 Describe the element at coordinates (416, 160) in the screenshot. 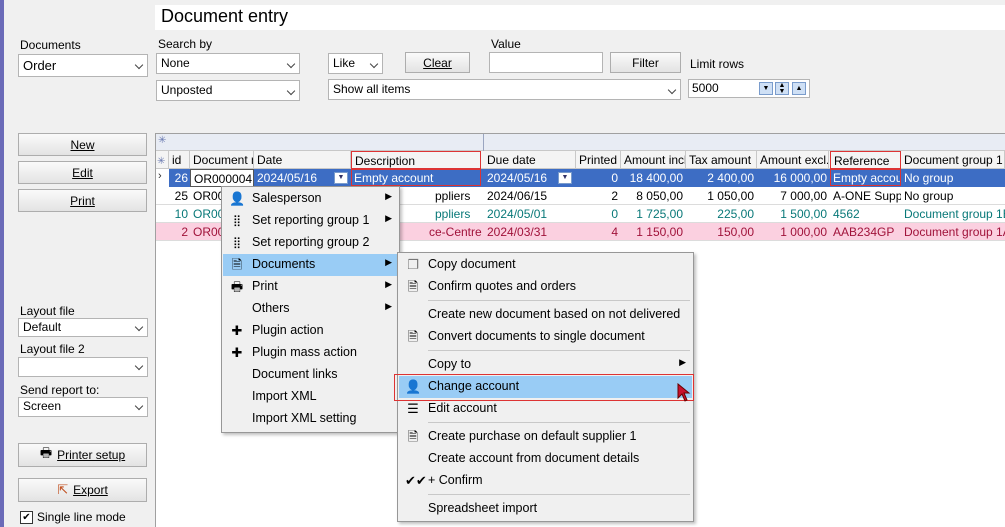

I see `col-header-description: Description` at that location.